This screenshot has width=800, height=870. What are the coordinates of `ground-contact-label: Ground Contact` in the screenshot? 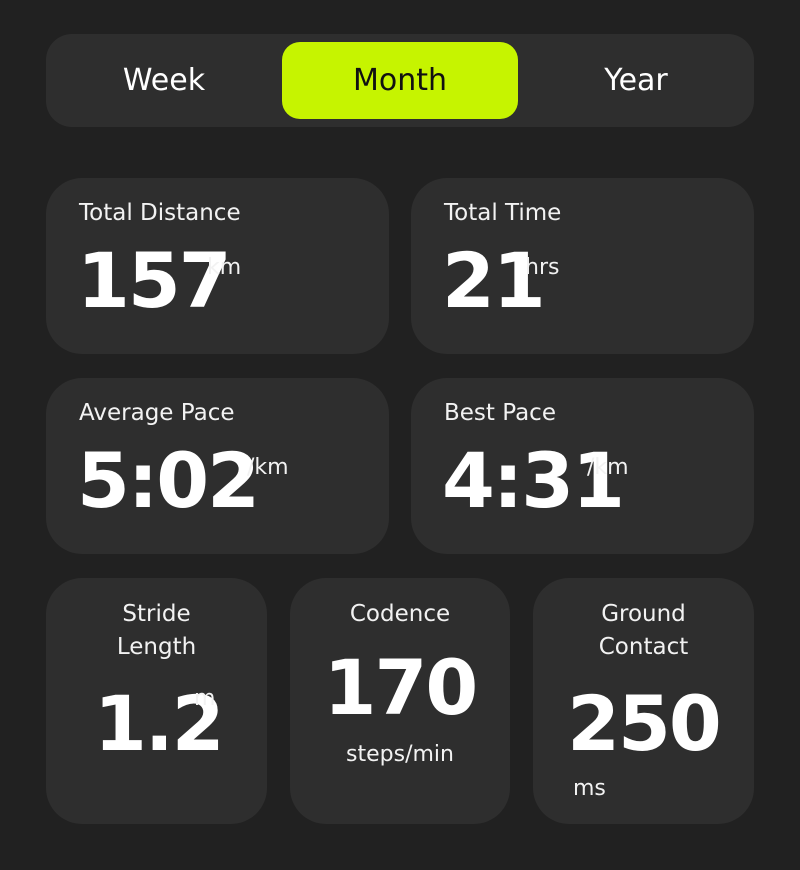 It's located at (643, 631).